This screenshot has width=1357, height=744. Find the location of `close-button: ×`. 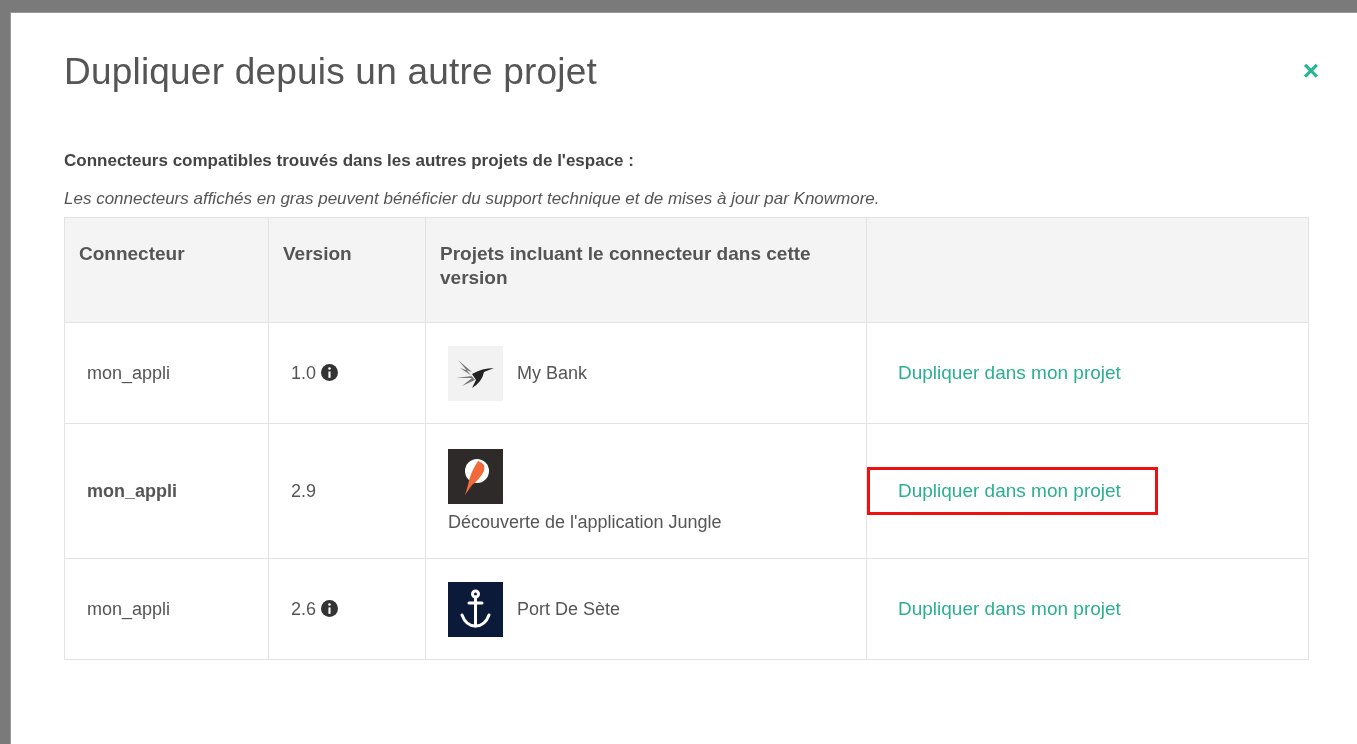

close-button: × is located at coordinates (1310, 71).